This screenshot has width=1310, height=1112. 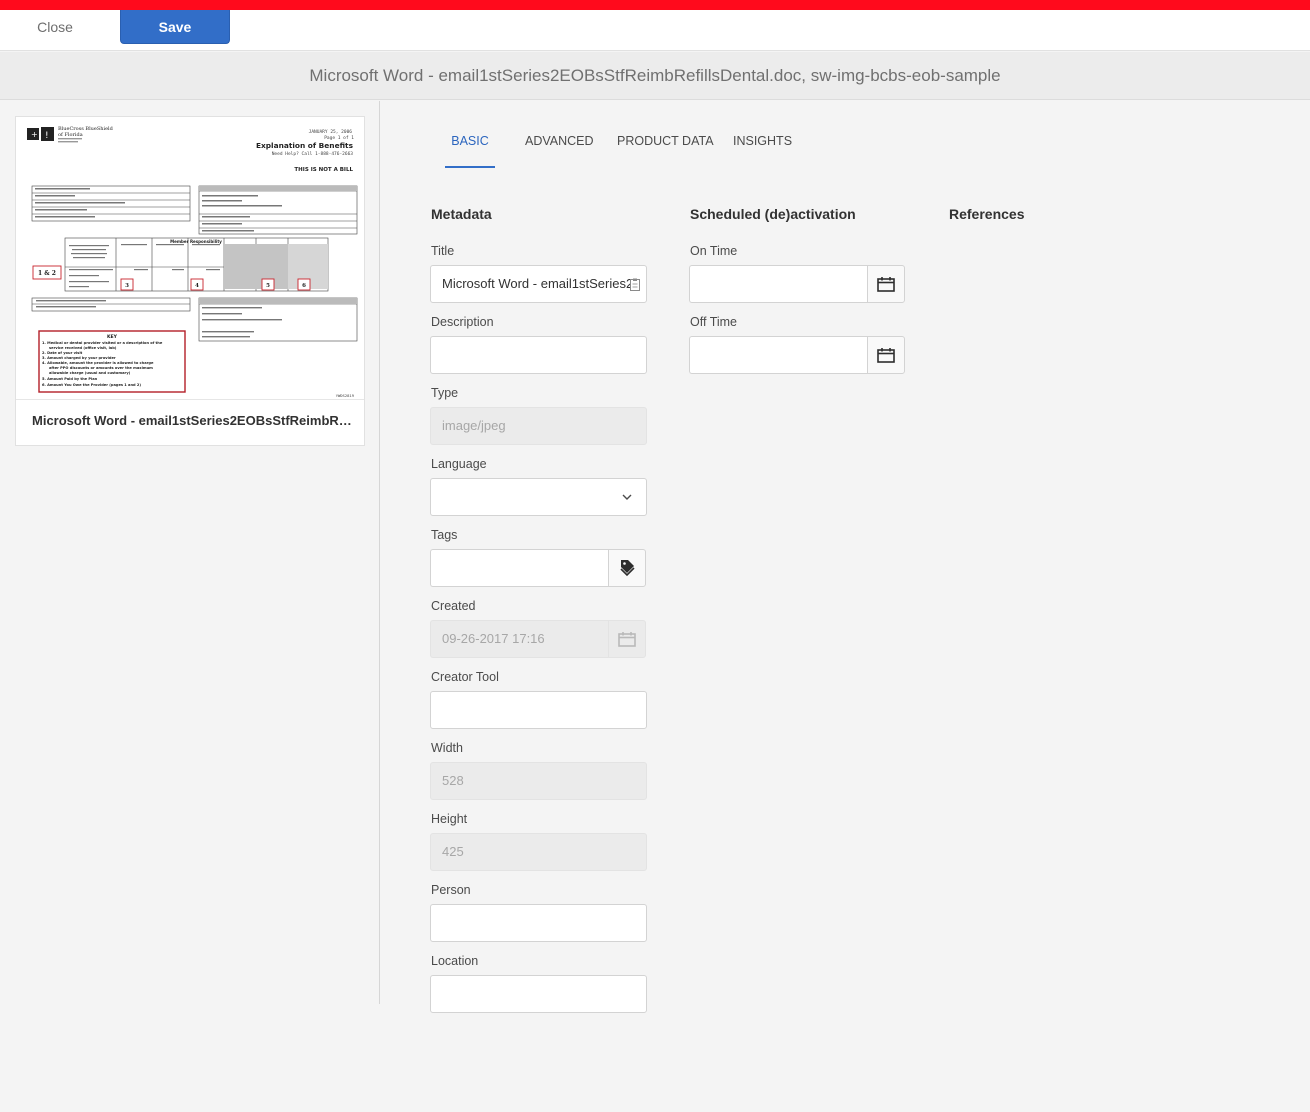 What do you see at coordinates (474, 425) in the screenshot?
I see `type-field-value: image/jpeg` at bounding box center [474, 425].